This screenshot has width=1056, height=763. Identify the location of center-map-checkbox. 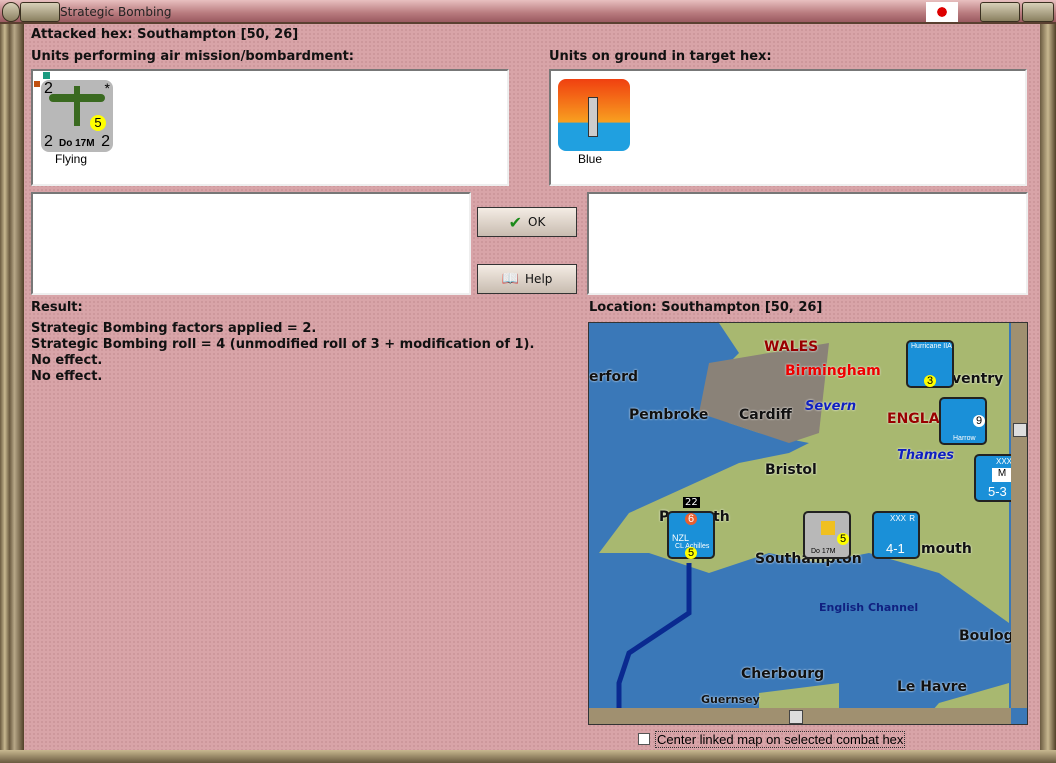
(644, 739).